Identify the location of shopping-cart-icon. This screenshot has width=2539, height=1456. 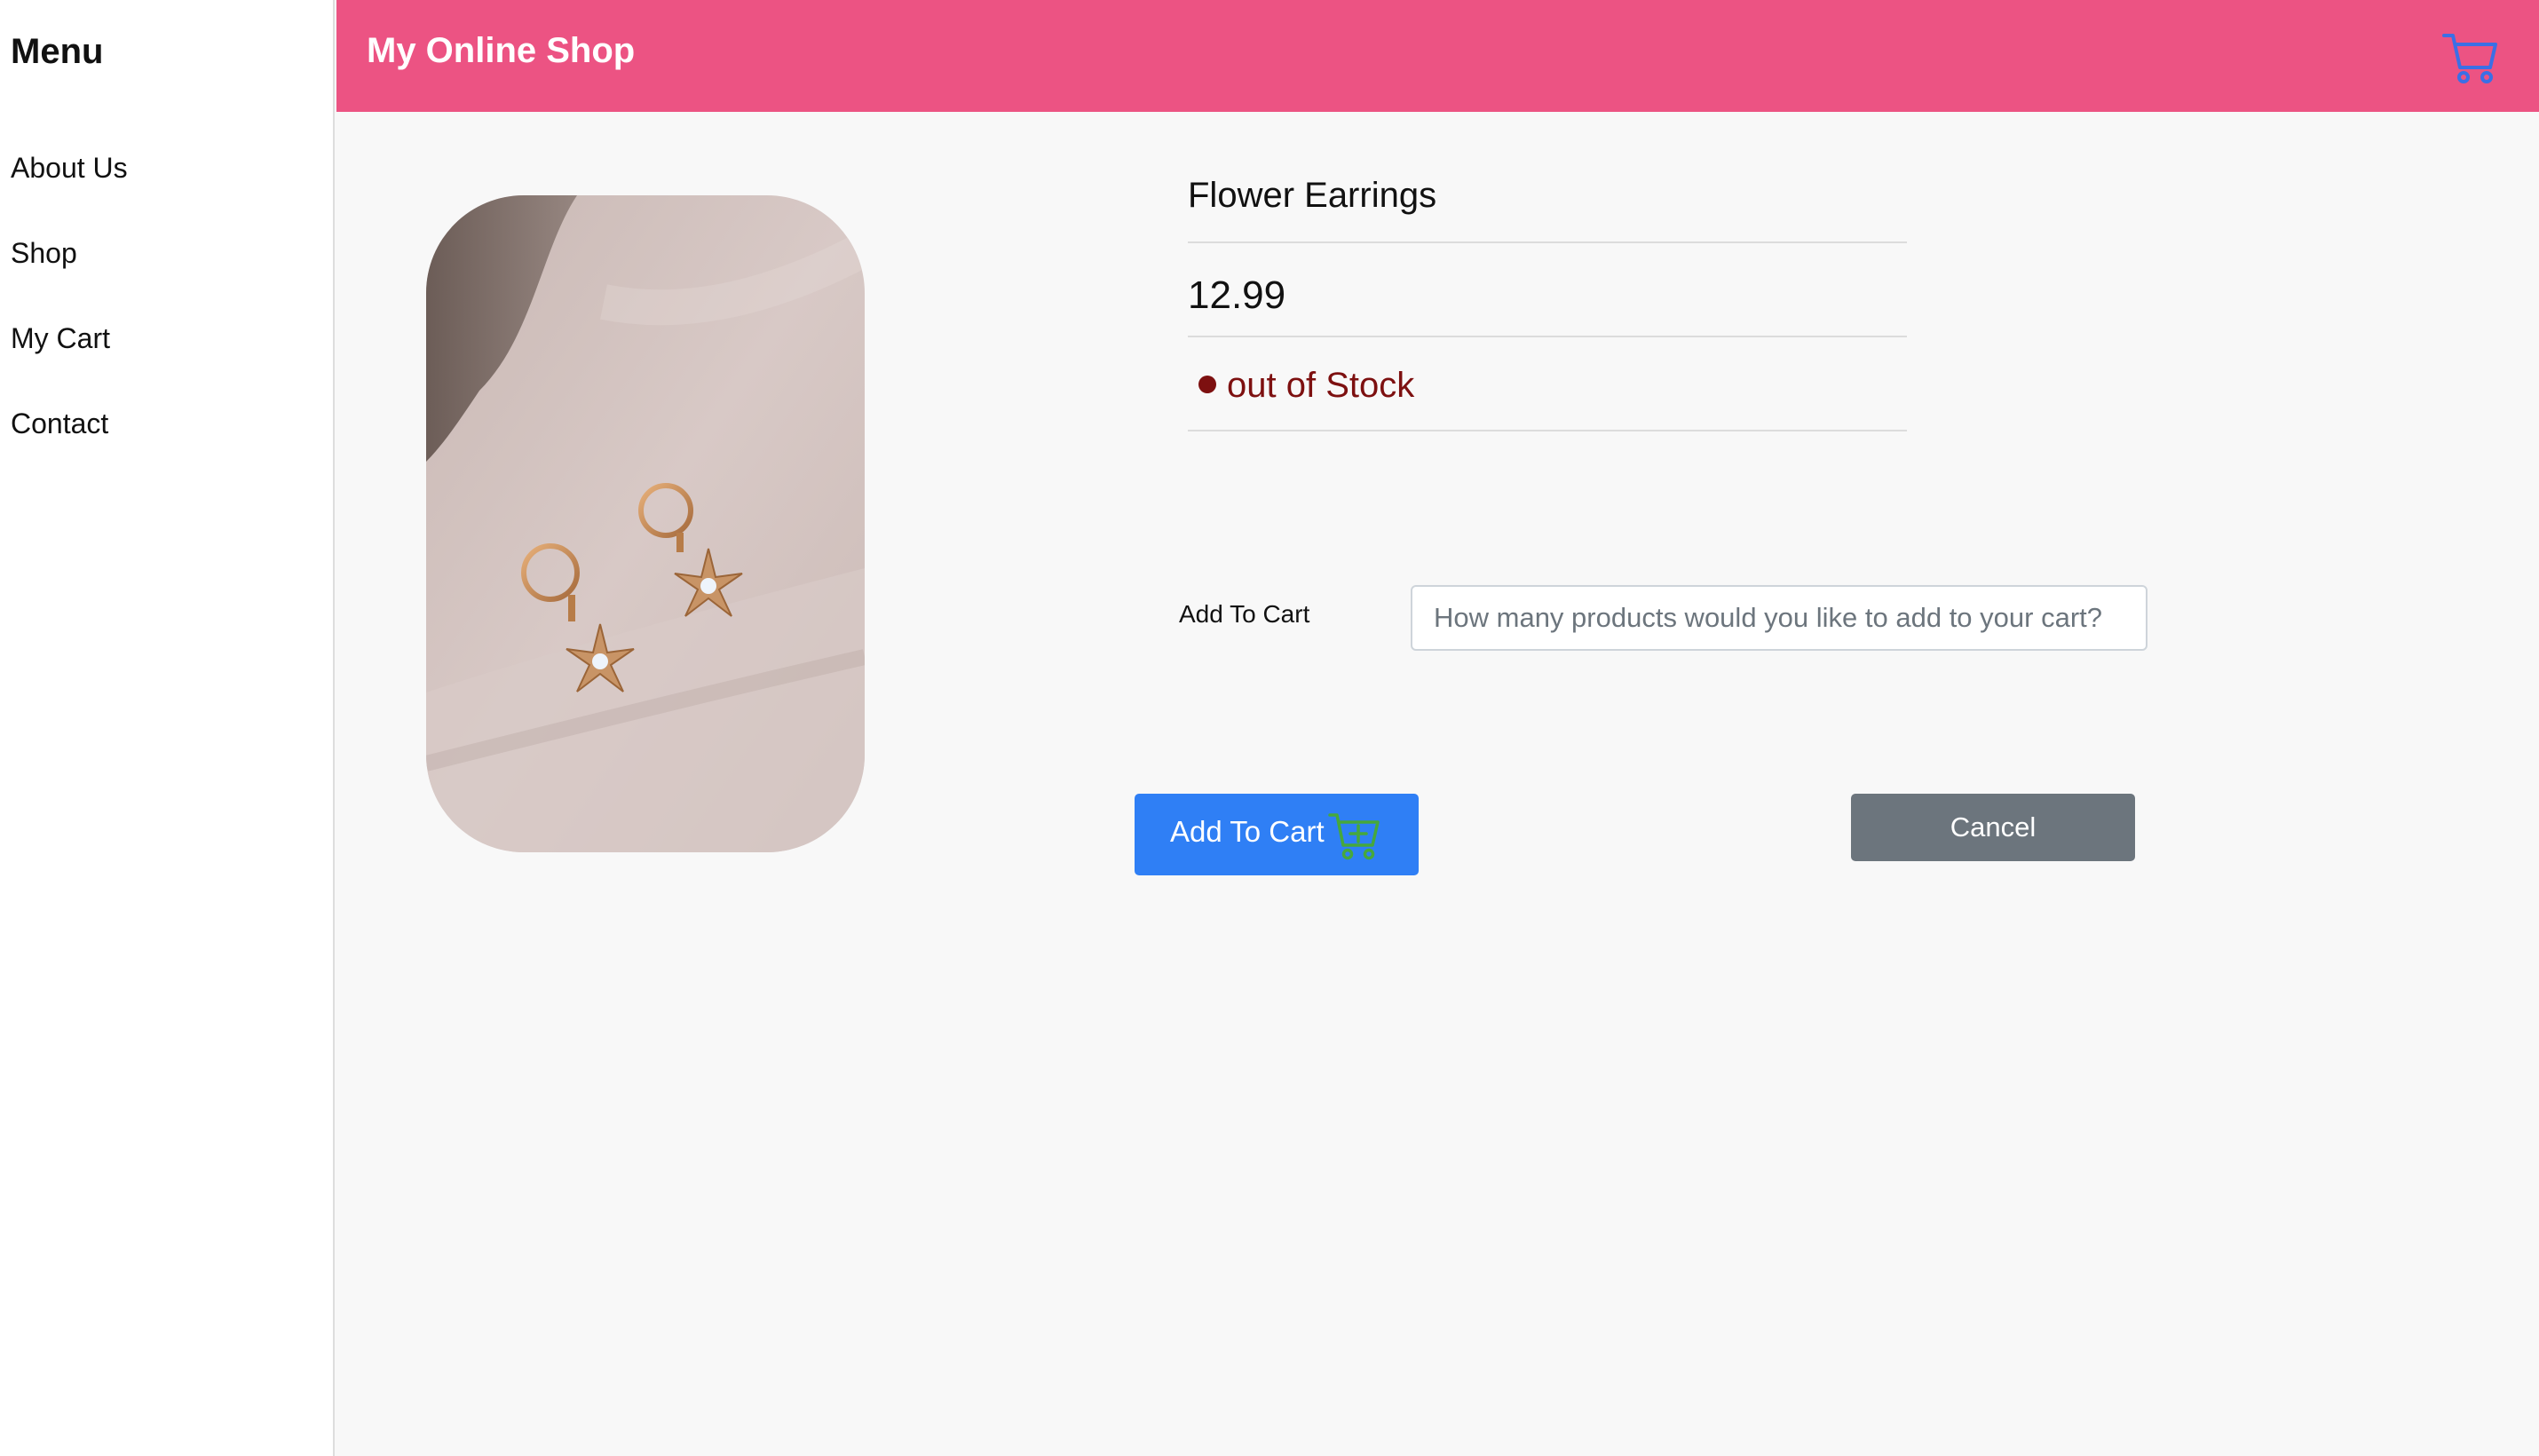
(2470, 57).